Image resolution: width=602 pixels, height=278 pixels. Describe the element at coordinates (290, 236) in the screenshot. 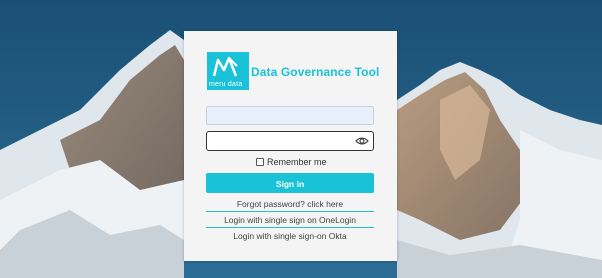

I see `okta-sso-link: Login with single sign-on Okta` at that location.